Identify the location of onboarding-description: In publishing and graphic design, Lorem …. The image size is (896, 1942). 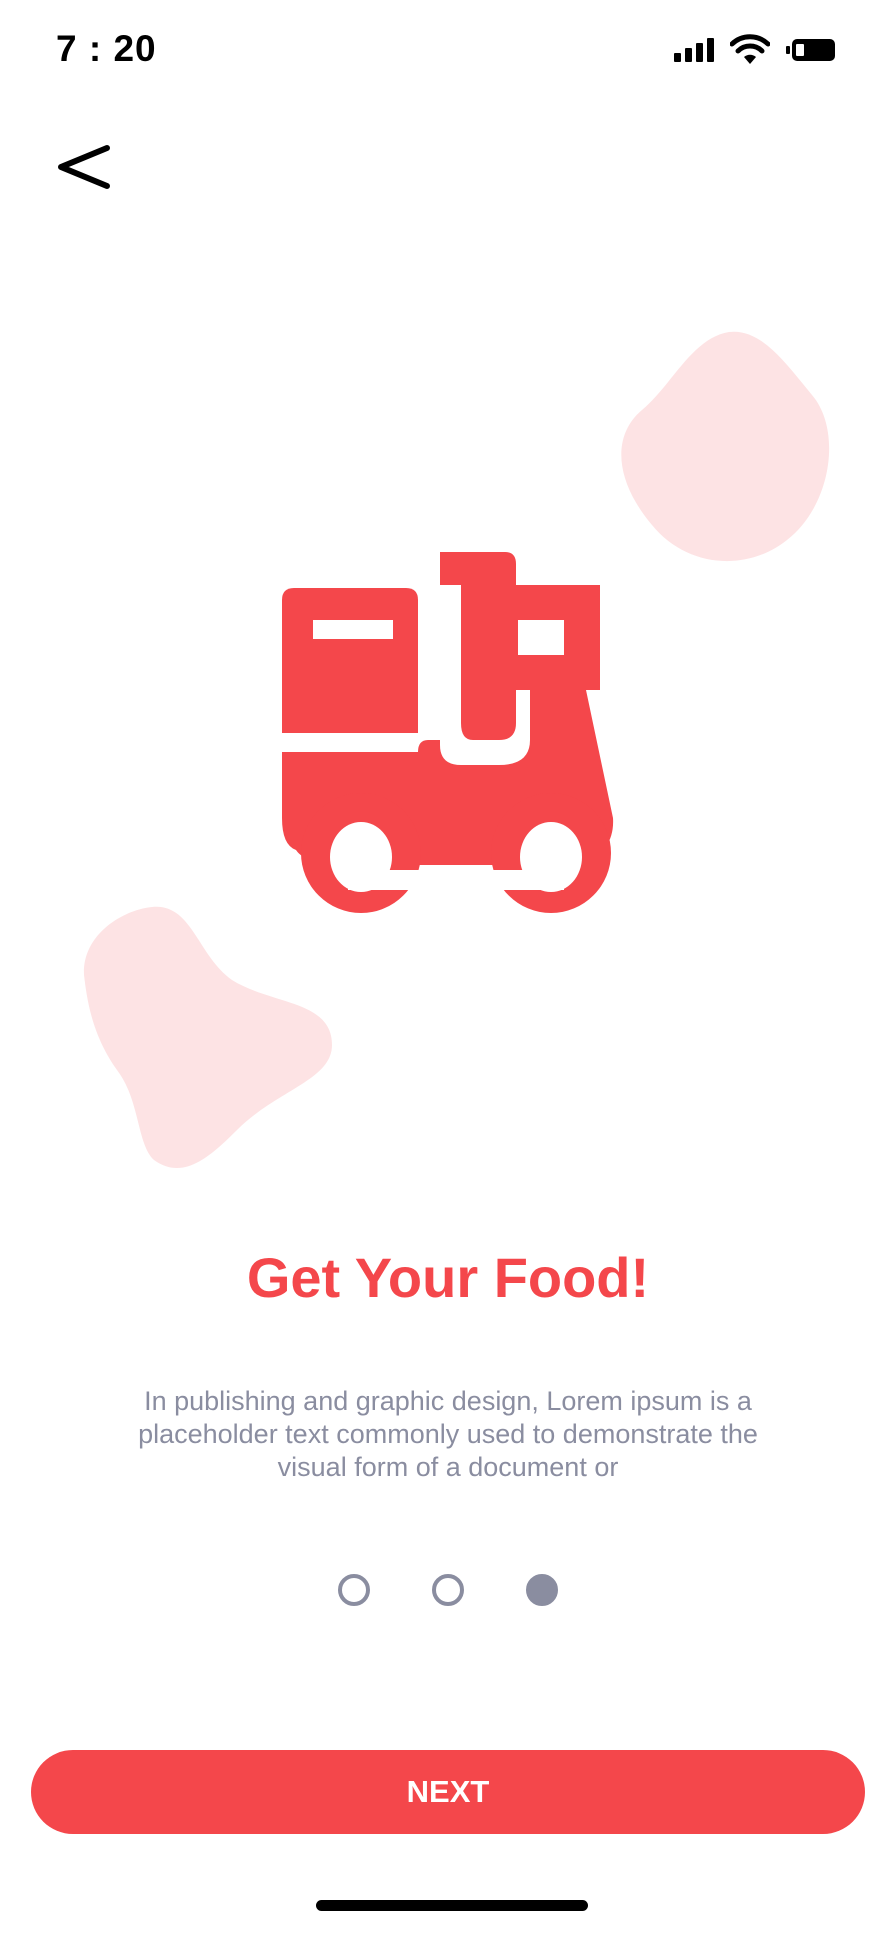
(448, 1434).